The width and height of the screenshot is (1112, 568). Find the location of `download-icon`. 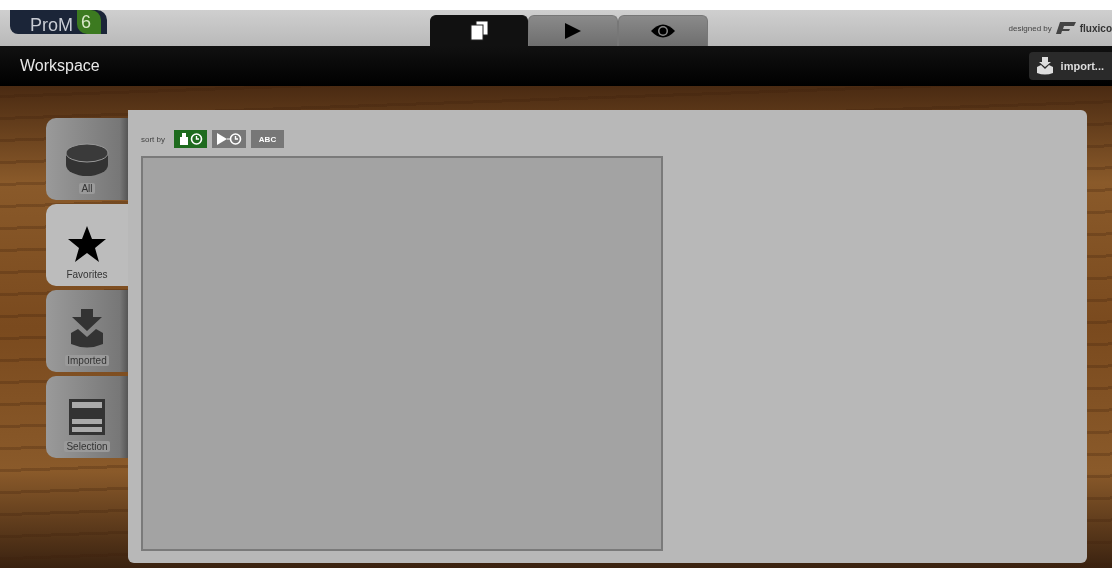

download-icon is located at coordinates (87, 329).